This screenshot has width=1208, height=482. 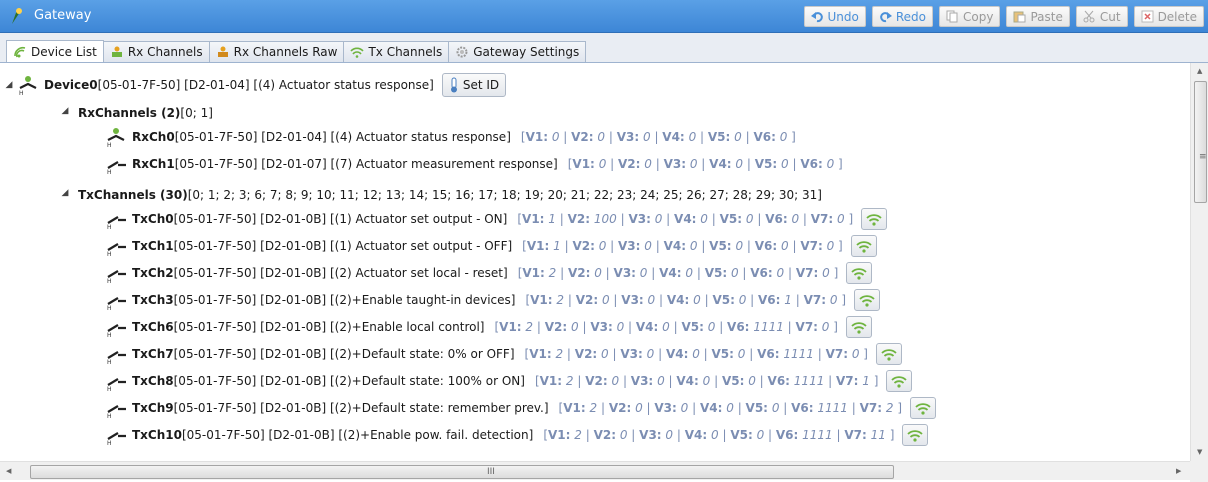 I want to click on tab-rx-channels-raw: Rx Channels Raw, so click(x=276, y=51).